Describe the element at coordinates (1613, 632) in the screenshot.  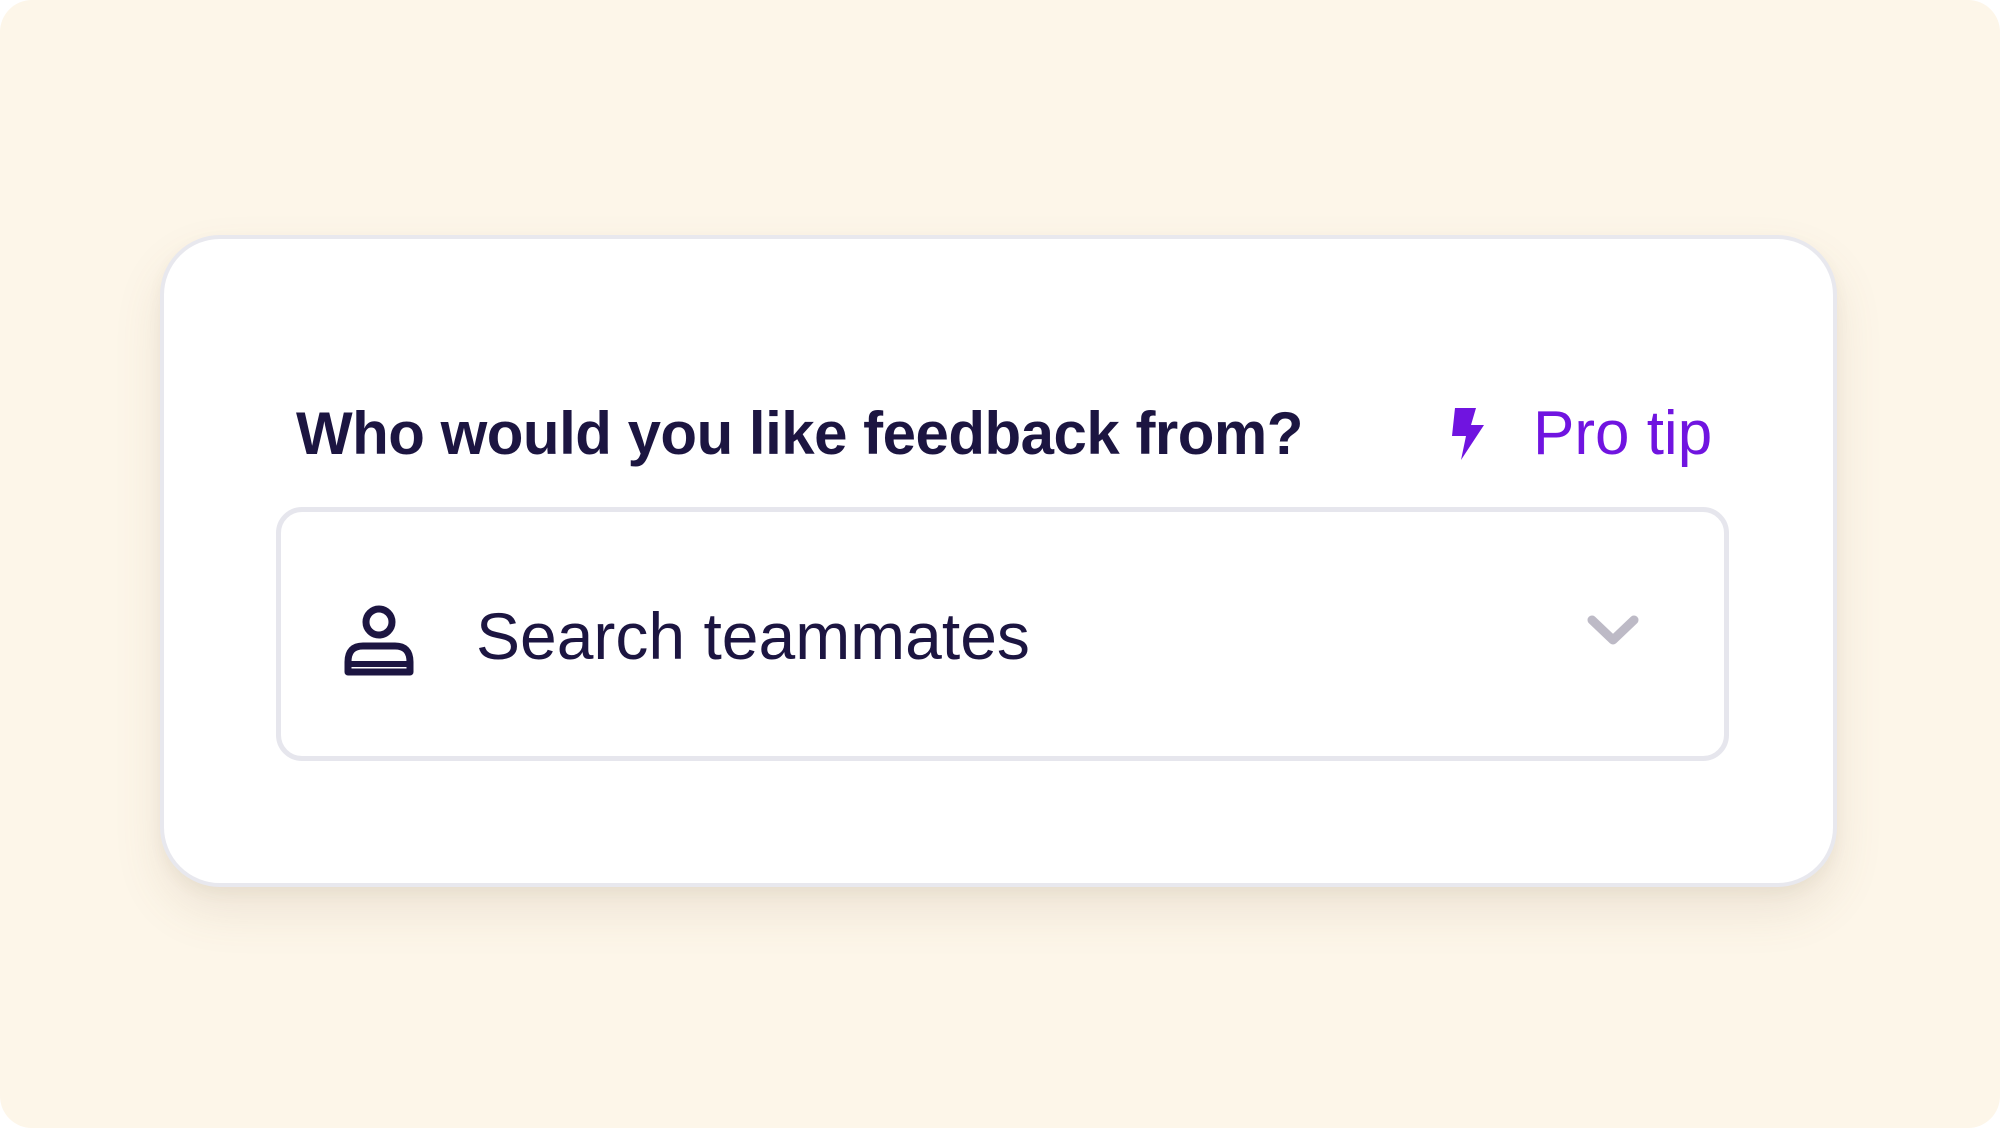
I see `chevron-down-icon` at that location.